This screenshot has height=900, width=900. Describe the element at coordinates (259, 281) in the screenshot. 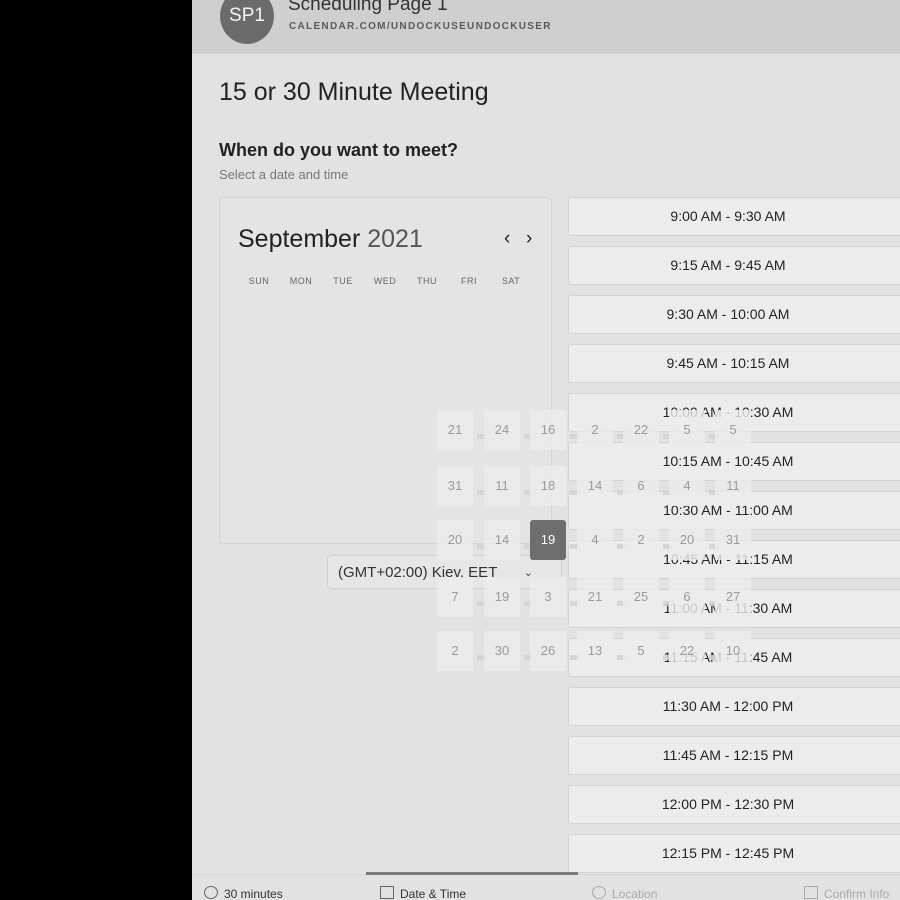

I see `weekday-sun: SUN` at that location.